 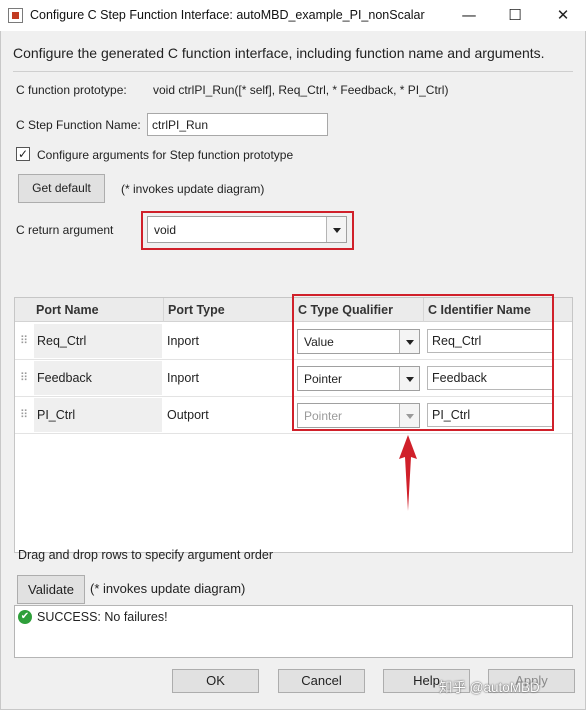 I want to click on red-arrow-annotation, so click(x=408, y=473).